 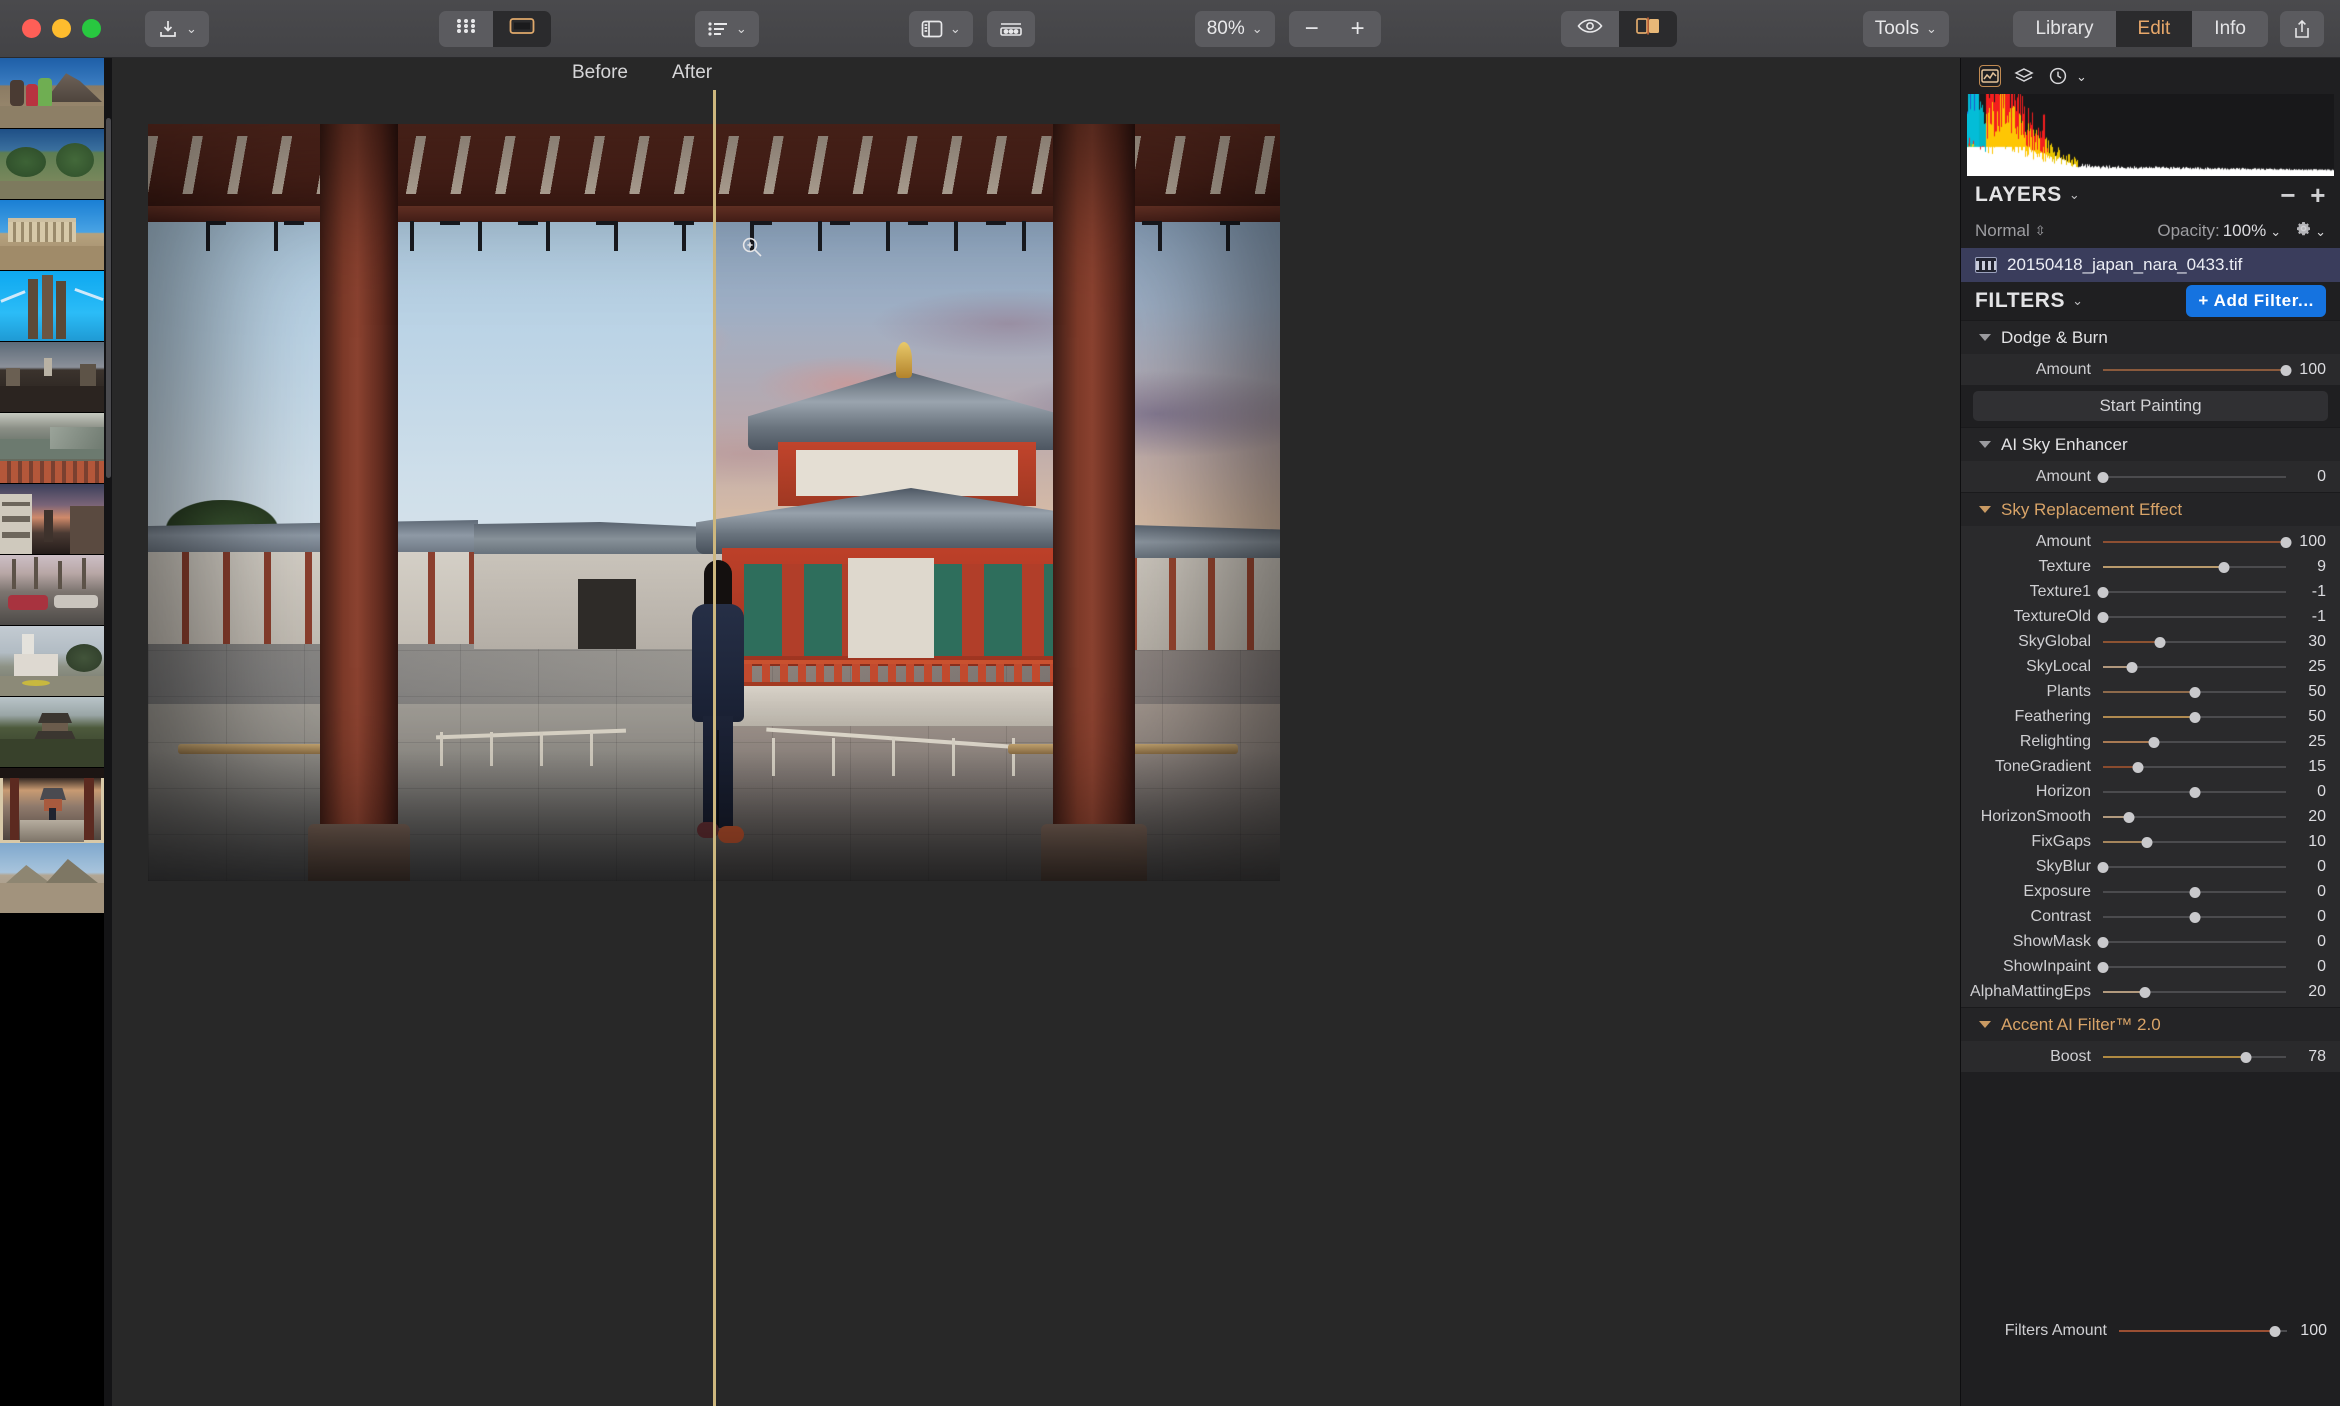 I want to click on filmstrip-thumb-japan-nara-temple, so click(x=52, y=805).